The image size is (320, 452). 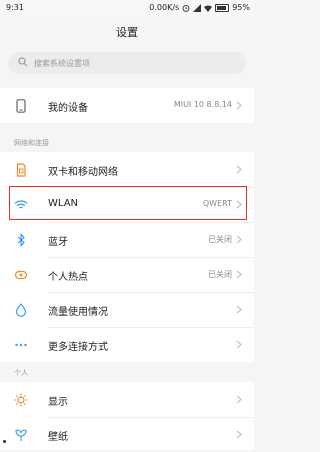 I want to click on my-device-label: 我的设备, so click(x=68, y=108).